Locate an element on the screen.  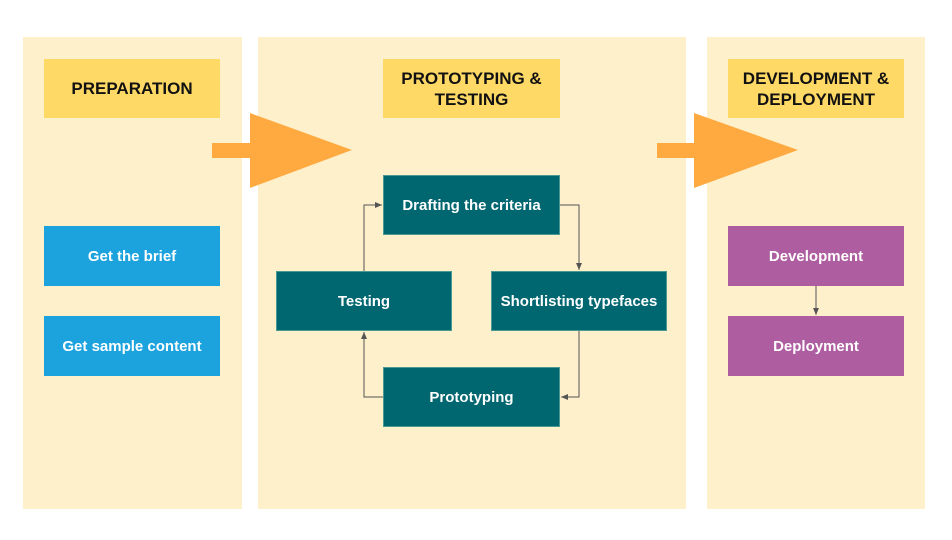
task-drafting-the-criteria: Drafting the criteria is located at coordinates (471, 205).